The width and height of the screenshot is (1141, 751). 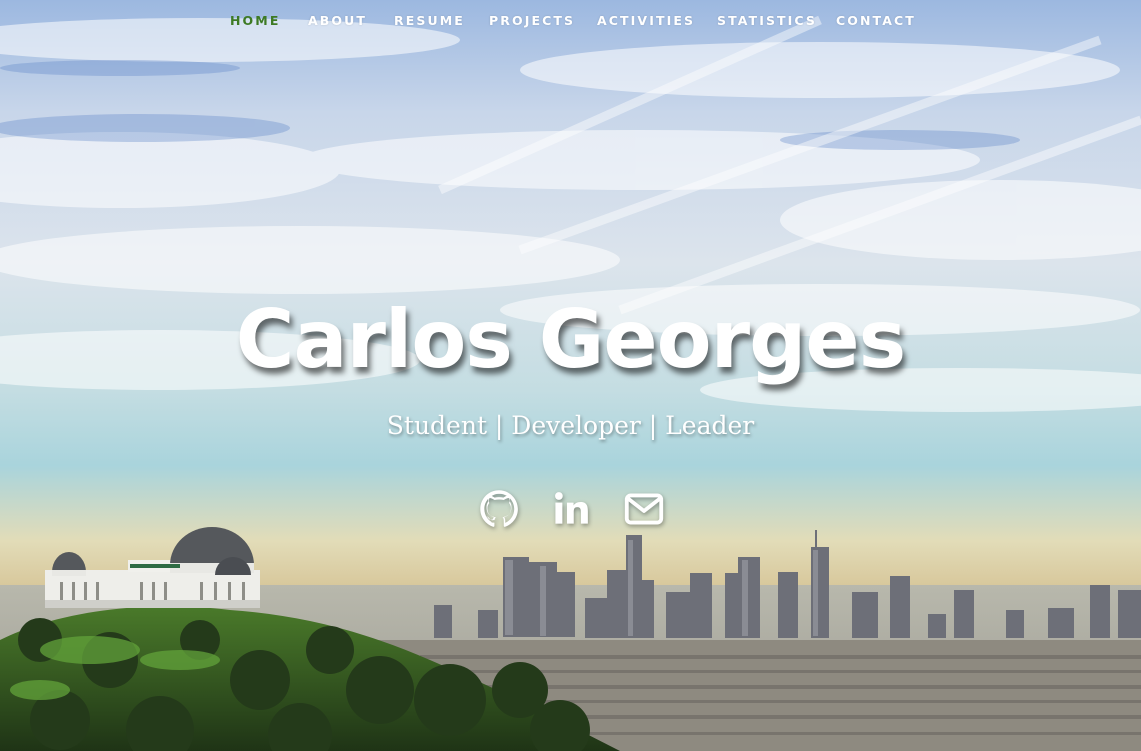 I want to click on hero-subtitle: Student | Developer | Leader, so click(x=570, y=425).